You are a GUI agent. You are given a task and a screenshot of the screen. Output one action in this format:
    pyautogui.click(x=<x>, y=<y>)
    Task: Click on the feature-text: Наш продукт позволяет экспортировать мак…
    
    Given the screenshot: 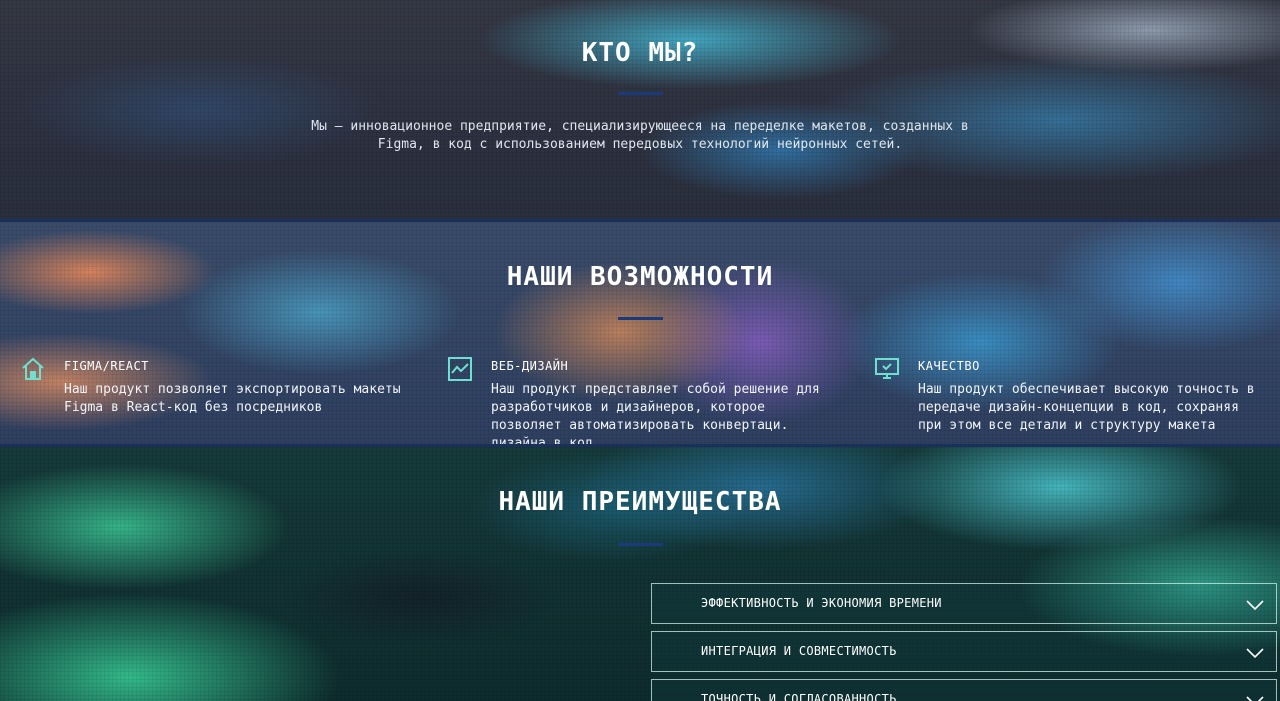 What is the action you would take?
    pyautogui.click(x=232, y=398)
    